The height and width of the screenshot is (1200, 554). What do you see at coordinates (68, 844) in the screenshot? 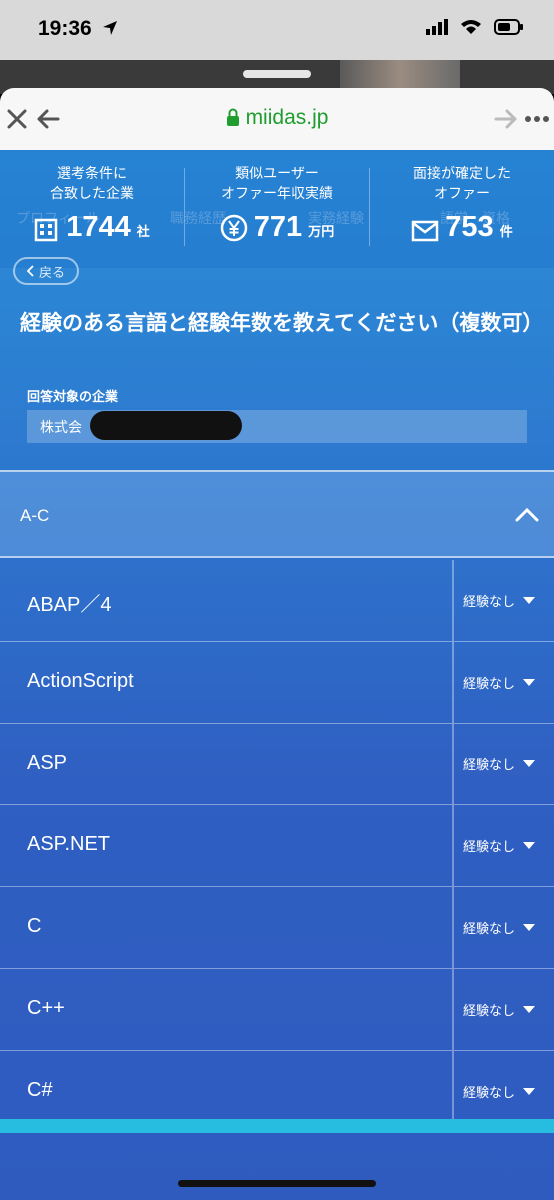
I see `language-name: ASP.NET` at bounding box center [68, 844].